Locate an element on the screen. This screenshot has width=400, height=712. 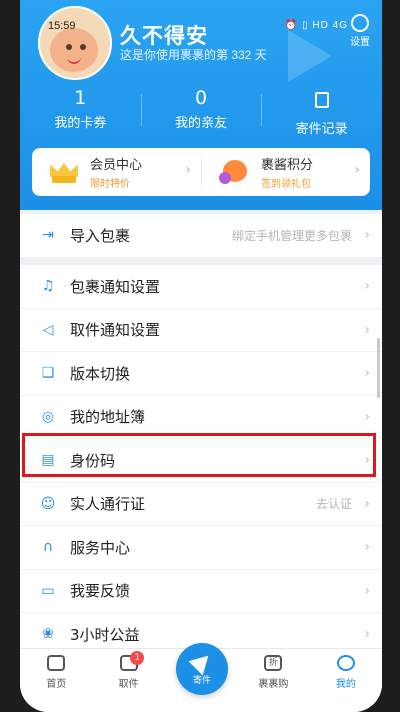
shopping-bag-icon: 折 is located at coordinates (273, 663).